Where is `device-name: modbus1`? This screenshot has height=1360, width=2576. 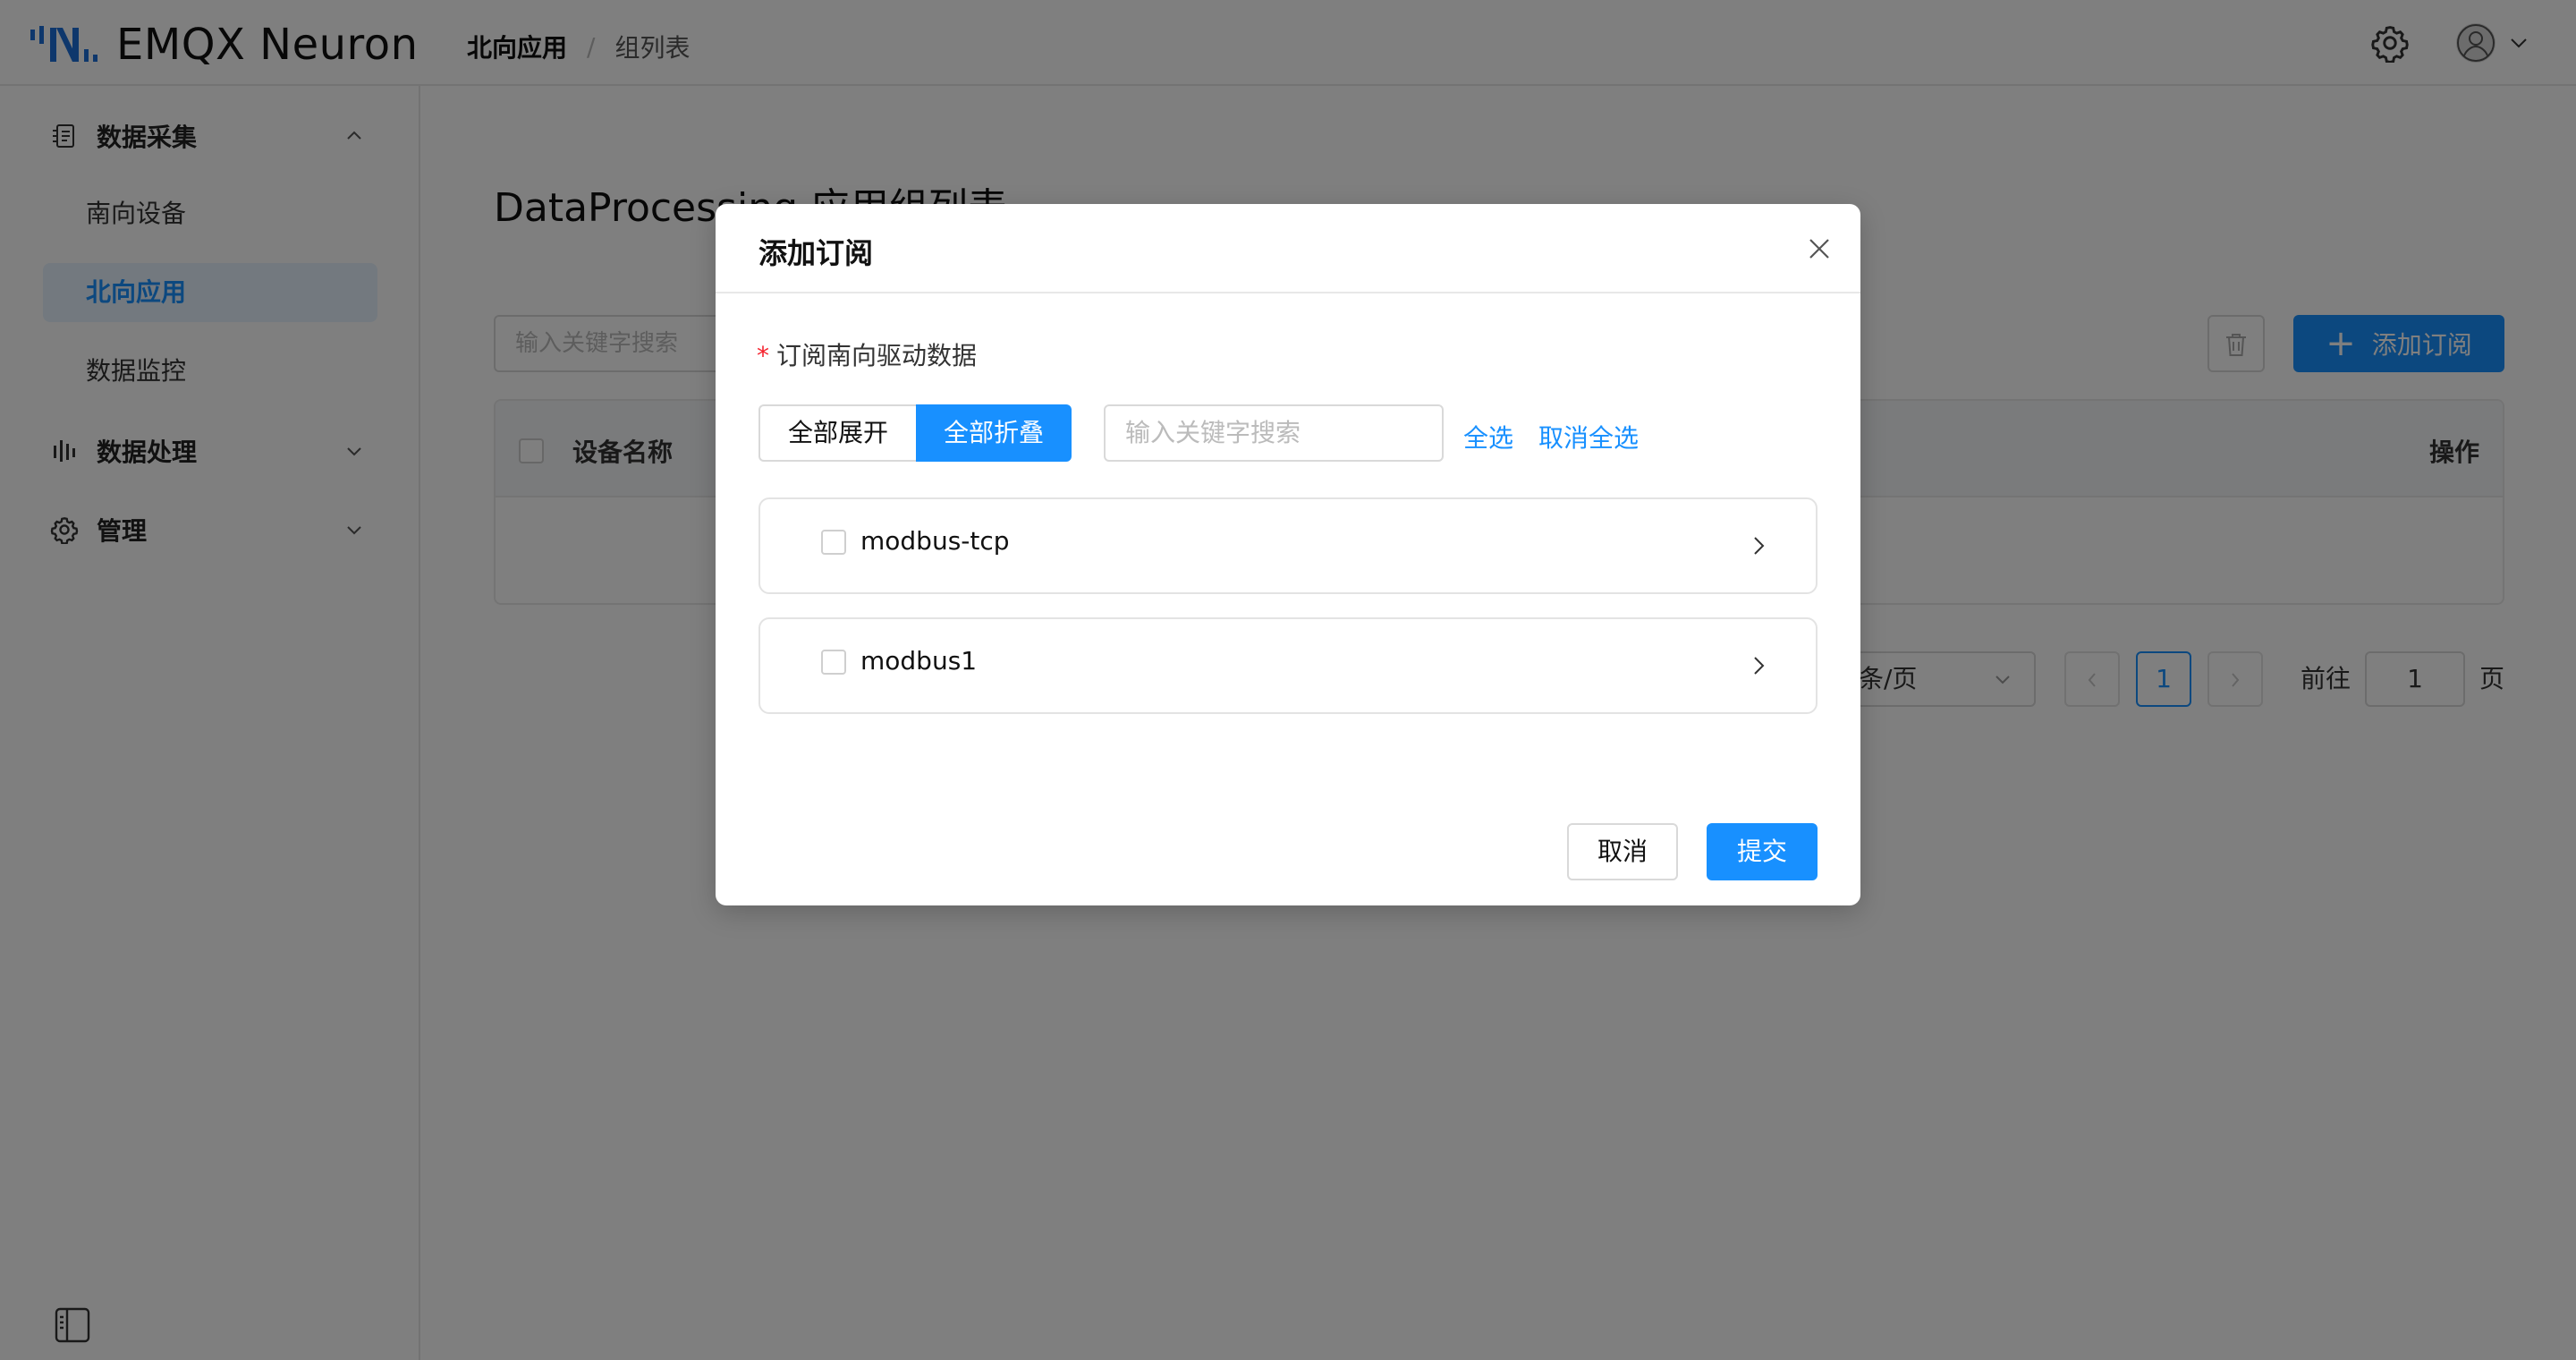 device-name: modbus1 is located at coordinates (919, 661).